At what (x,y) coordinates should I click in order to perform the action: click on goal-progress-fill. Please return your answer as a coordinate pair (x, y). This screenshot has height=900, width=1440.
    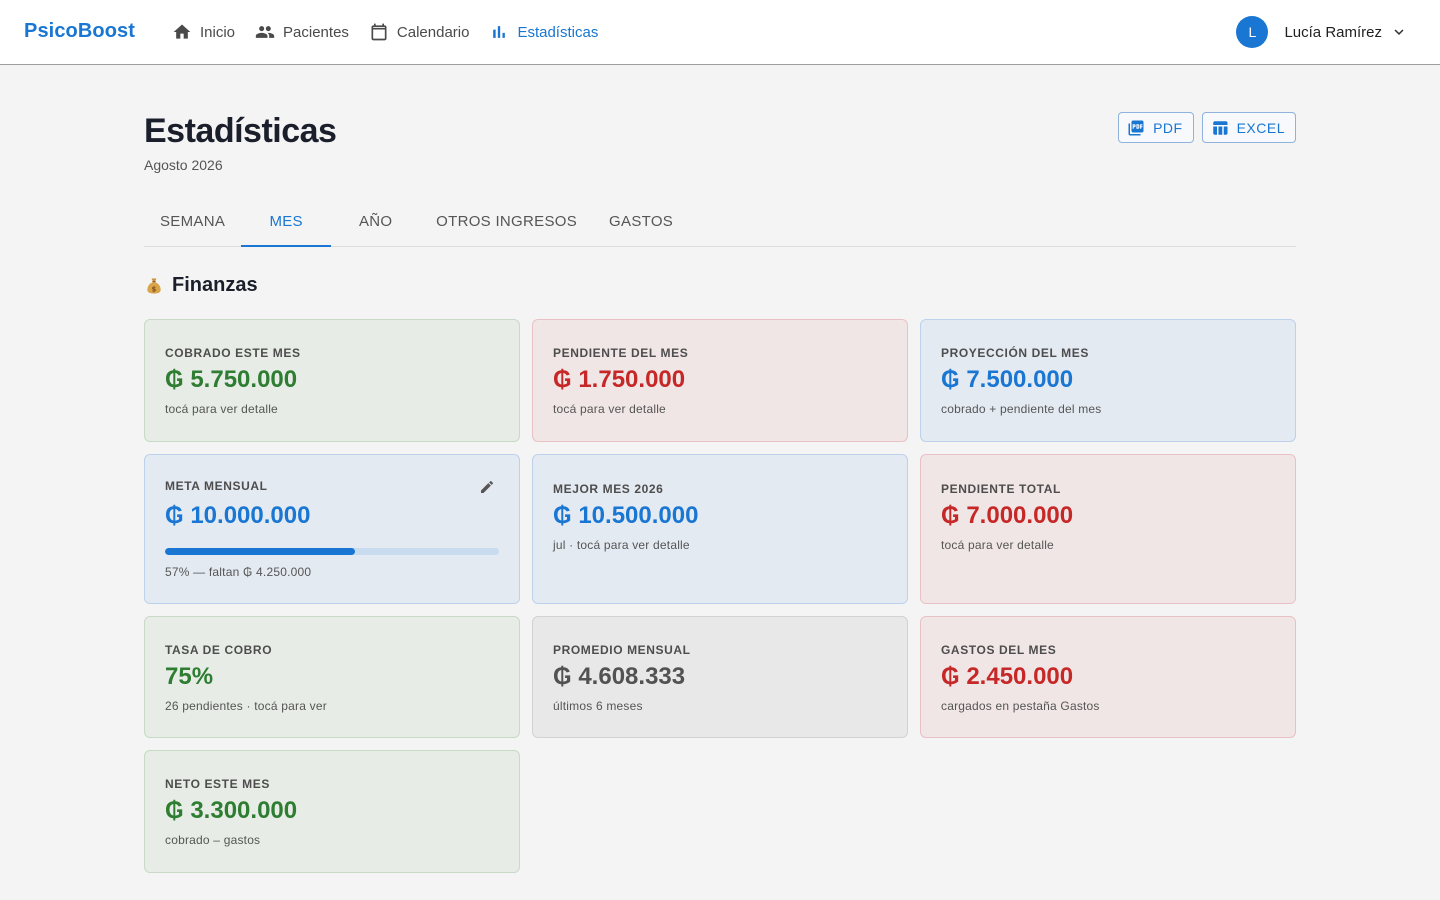
    Looking at the image, I should click on (260, 551).